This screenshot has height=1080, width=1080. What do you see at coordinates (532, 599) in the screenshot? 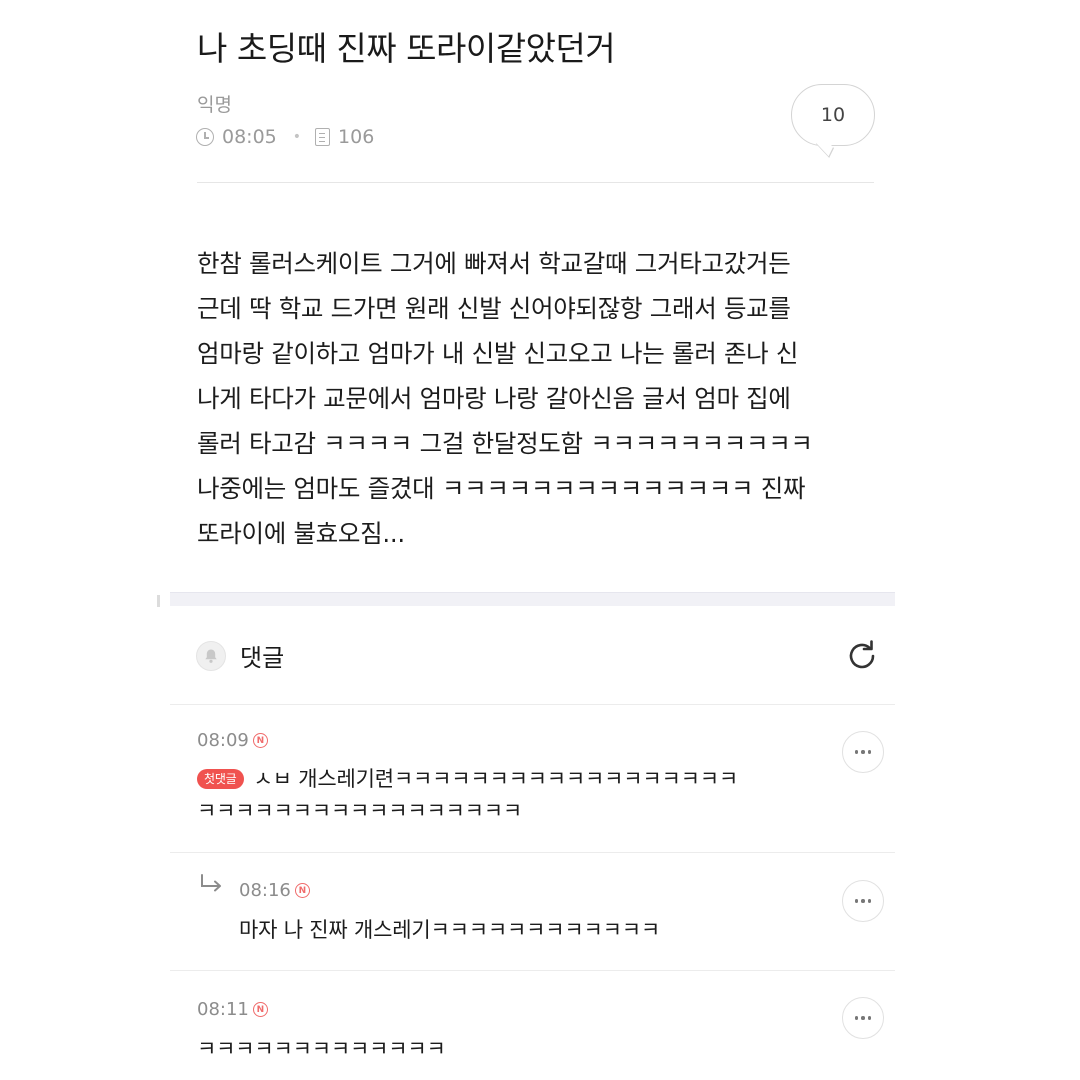
I see `section-divider` at bounding box center [532, 599].